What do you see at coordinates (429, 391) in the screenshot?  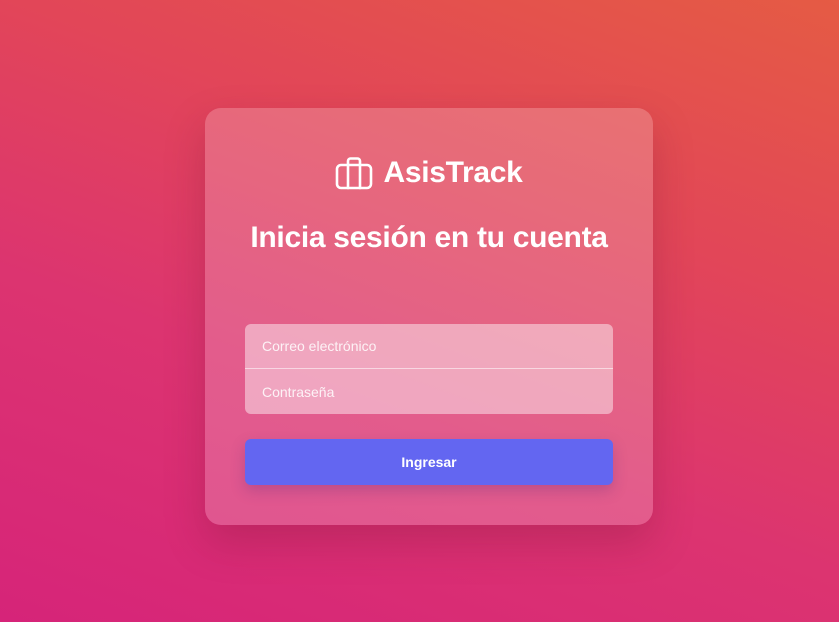 I see `password-field` at bounding box center [429, 391].